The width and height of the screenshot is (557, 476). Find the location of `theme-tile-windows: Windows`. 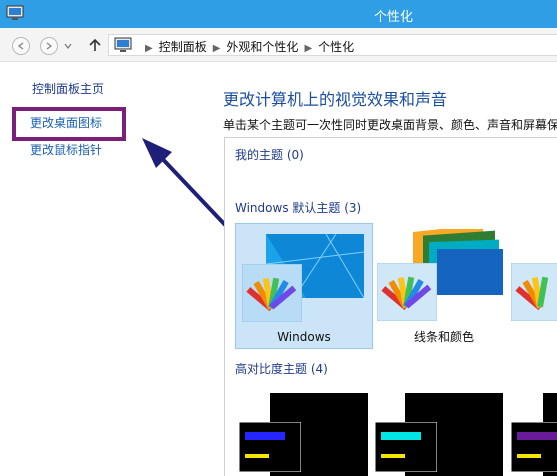

theme-tile-windows: Windows is located at coordinates (304, 286).